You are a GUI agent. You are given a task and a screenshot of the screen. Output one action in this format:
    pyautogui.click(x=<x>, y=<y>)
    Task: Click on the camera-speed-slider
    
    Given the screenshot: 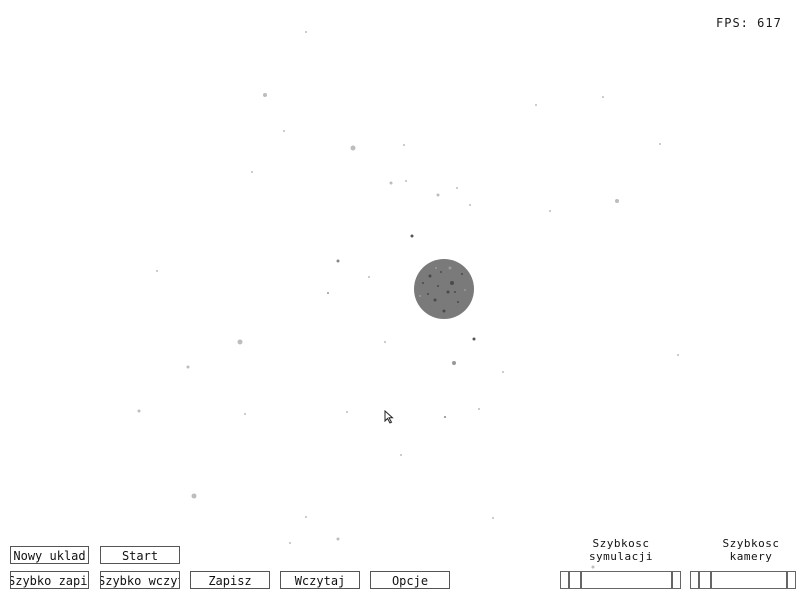 What is the action you would take?
    pyautogui.click(x=743, y=580)
    